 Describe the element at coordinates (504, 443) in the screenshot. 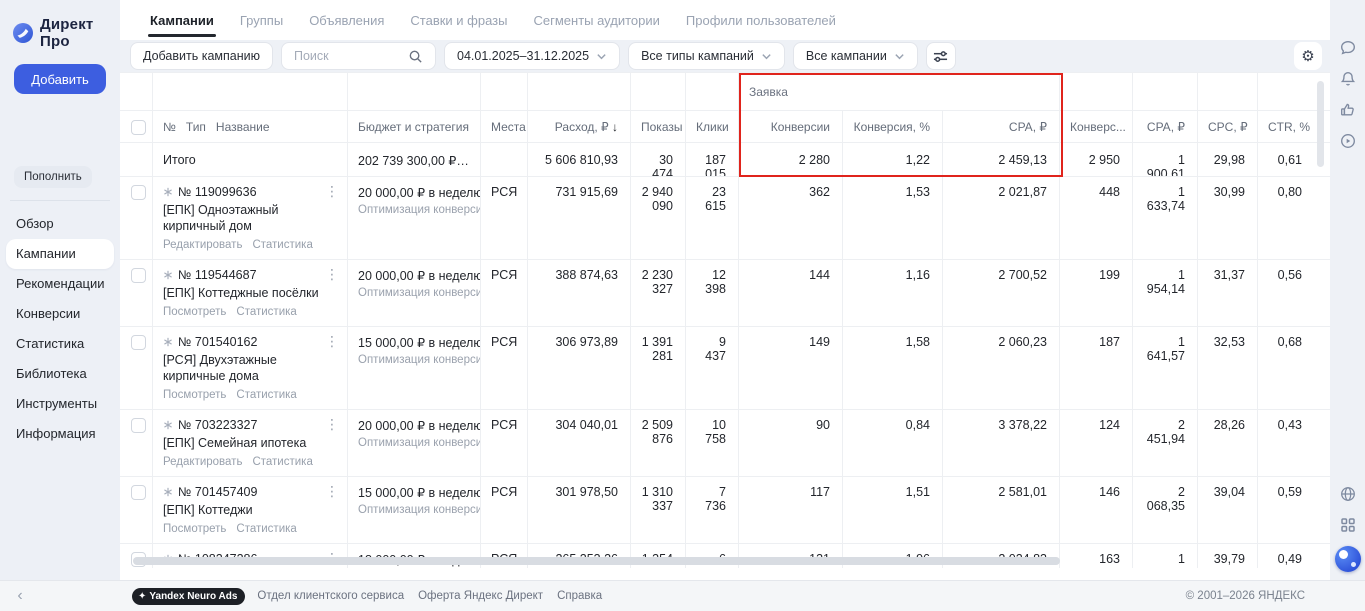

I see `places-value: РСЯ` at that location.